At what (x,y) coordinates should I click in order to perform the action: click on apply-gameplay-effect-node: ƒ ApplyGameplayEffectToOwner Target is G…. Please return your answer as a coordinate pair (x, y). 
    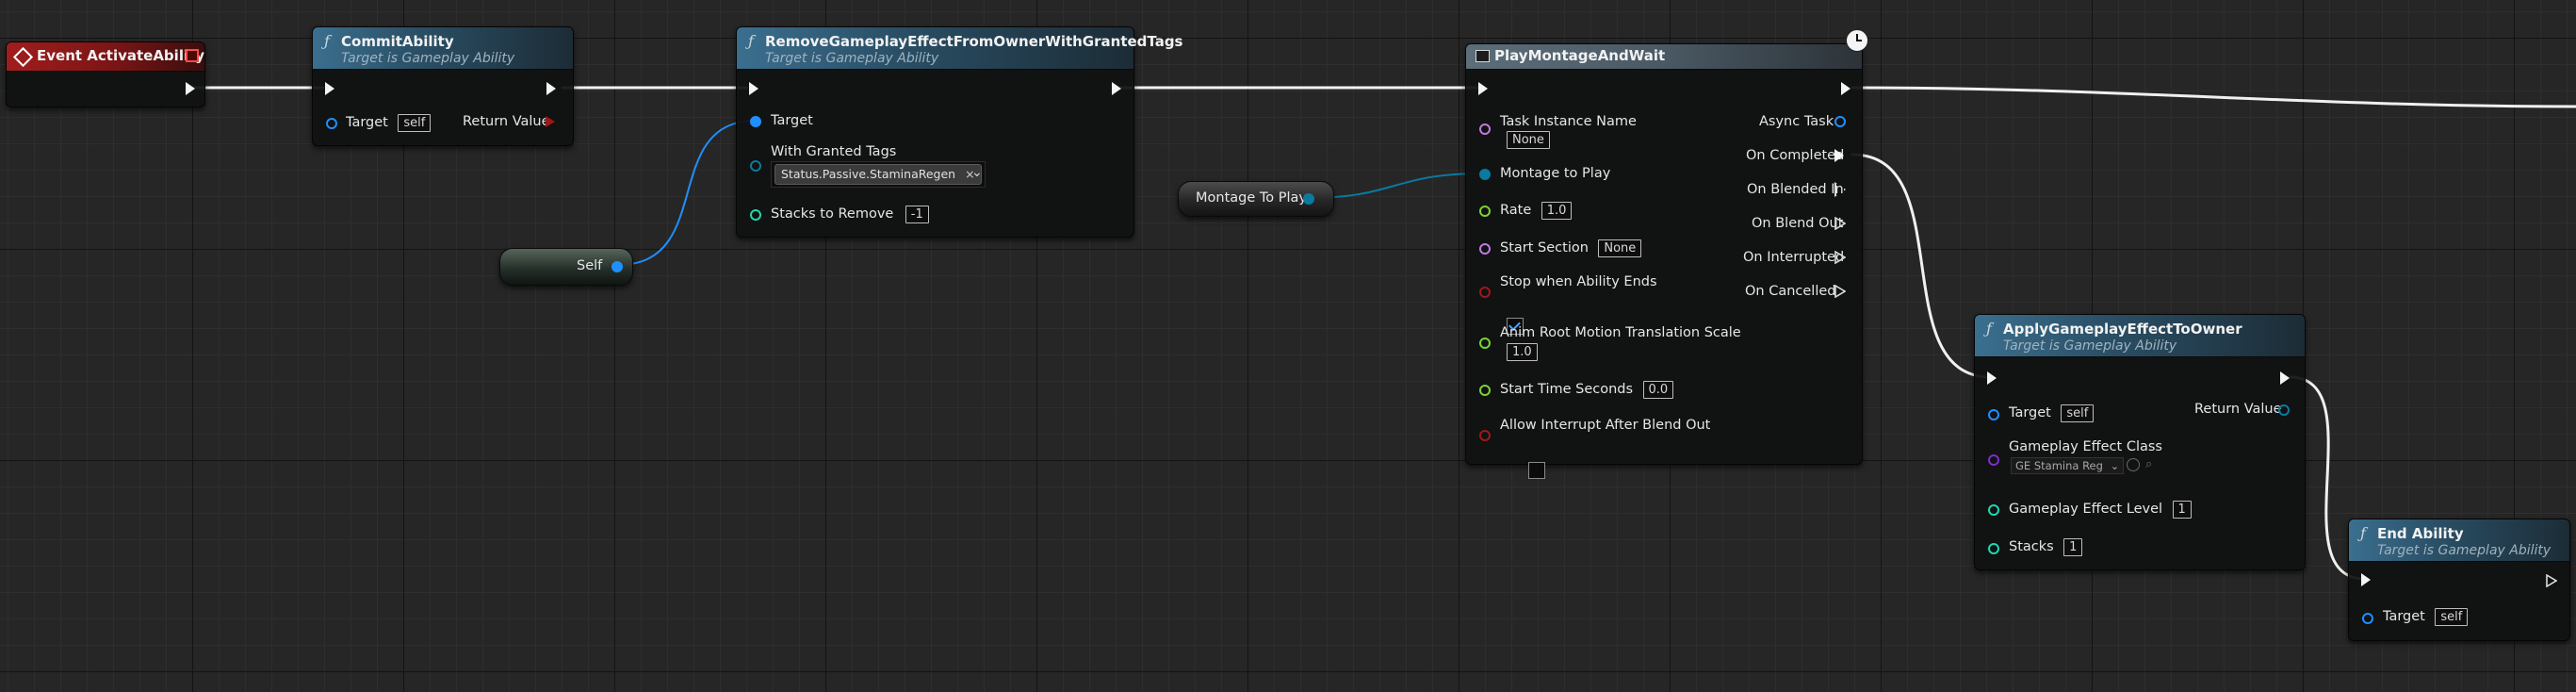
    Looking at the image, I should click on (2140, 442).